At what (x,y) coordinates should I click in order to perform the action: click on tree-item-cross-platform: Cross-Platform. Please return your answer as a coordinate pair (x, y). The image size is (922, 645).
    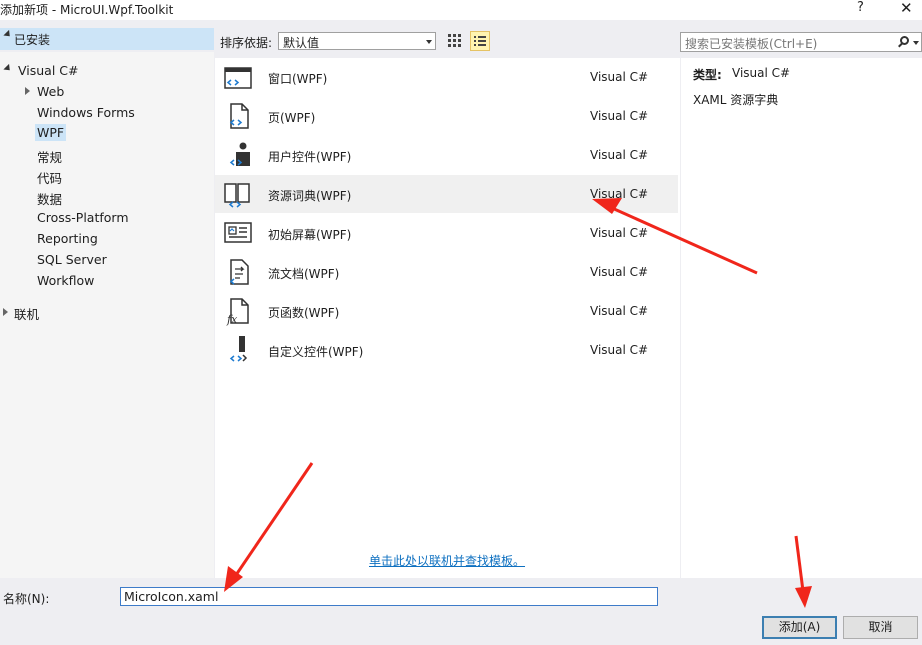
    Looking at the image, I should click on (83, 217).